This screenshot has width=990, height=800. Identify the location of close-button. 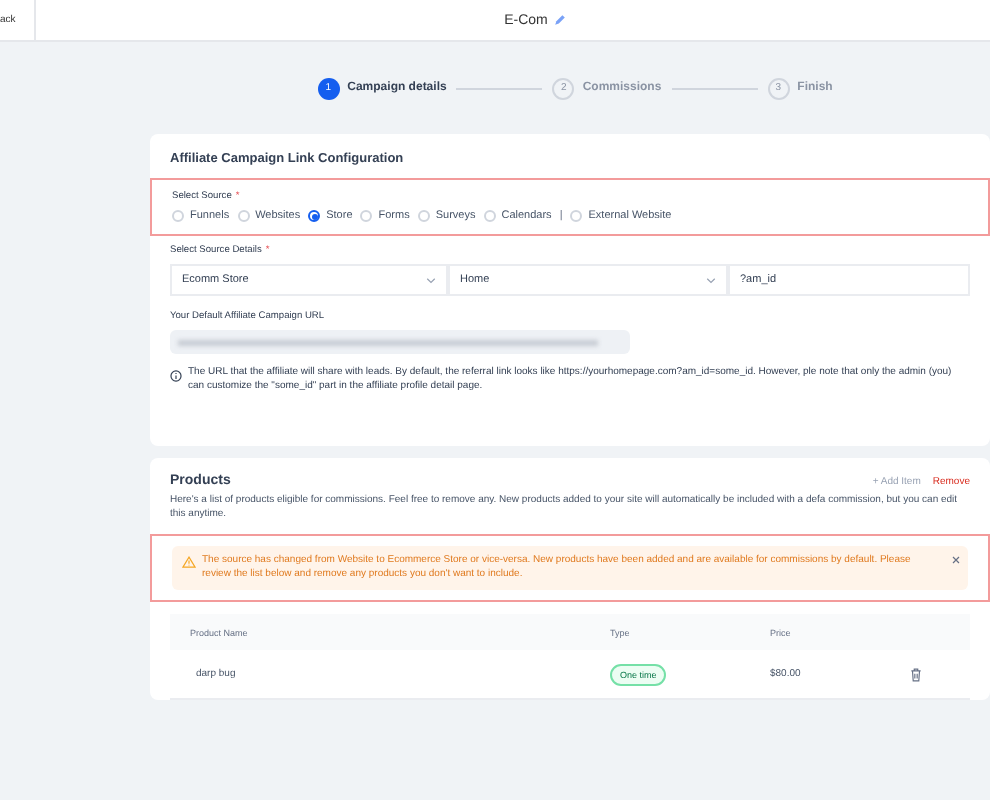
(956, 560).